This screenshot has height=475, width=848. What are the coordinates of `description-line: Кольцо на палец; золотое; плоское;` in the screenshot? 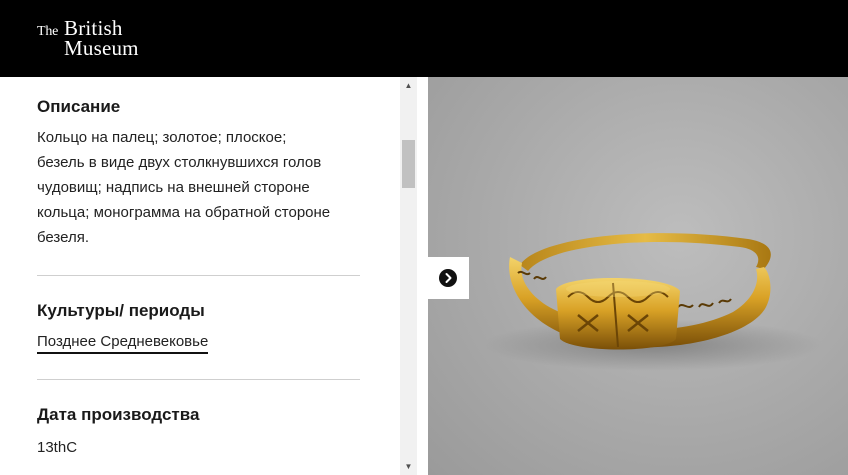 It's located at (162, 137).